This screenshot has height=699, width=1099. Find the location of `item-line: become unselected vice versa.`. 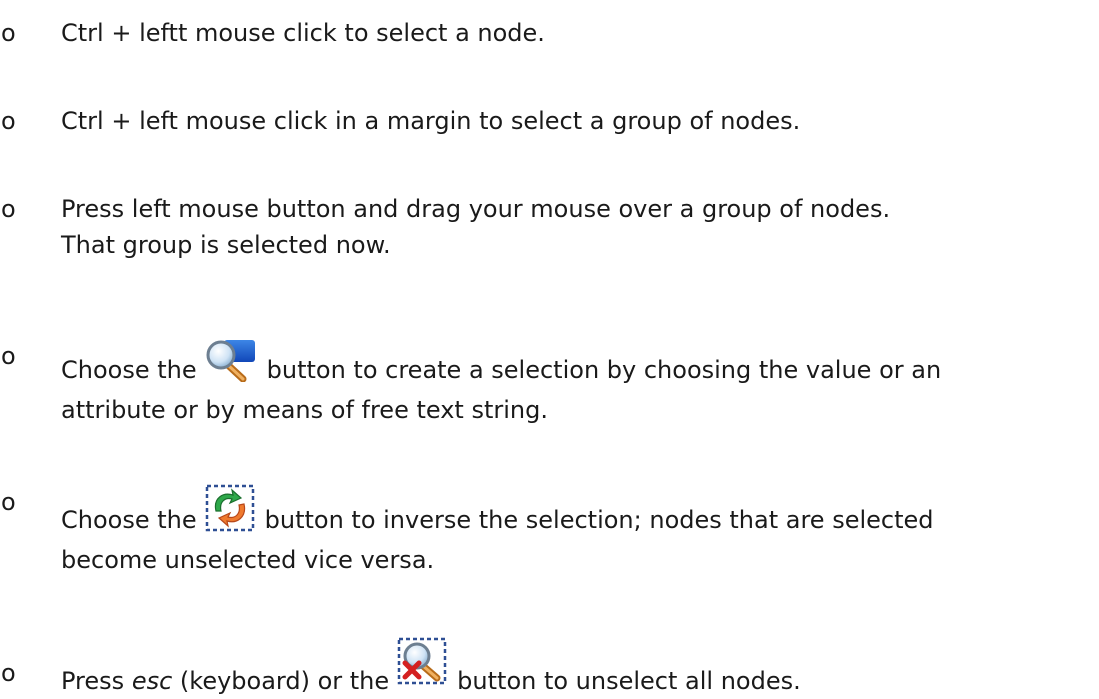

item-line: become unselected vice versa. is located at coordinates (248, 560).